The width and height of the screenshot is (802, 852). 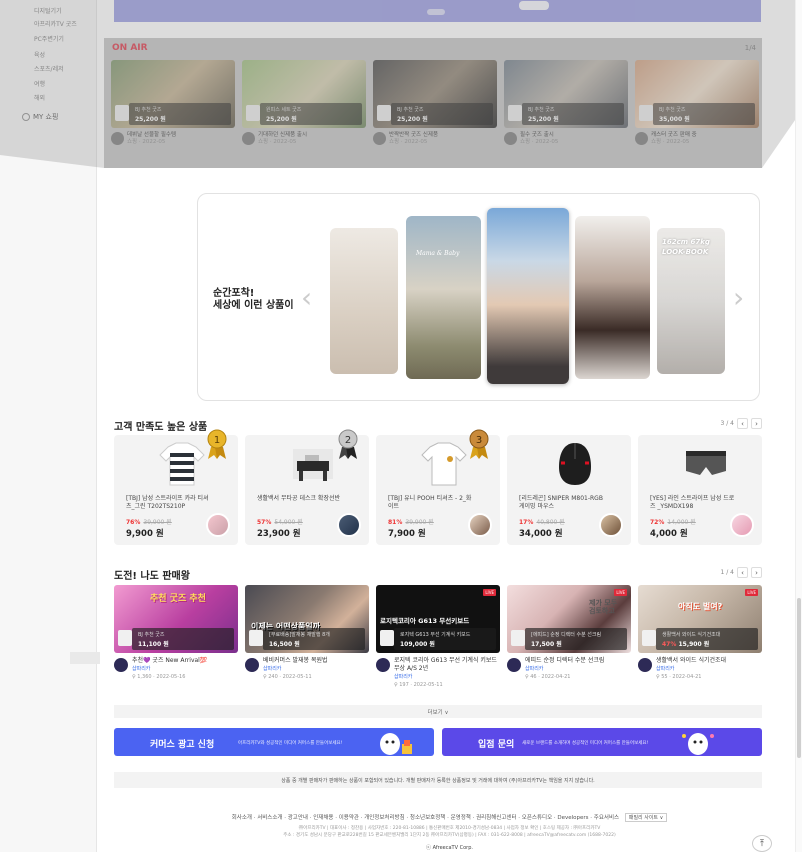 I want to click on live-title: 로지텍 코리아 G613 무선 기계식 키보드 무상 A/S 2년, so click(x=447, y=665).